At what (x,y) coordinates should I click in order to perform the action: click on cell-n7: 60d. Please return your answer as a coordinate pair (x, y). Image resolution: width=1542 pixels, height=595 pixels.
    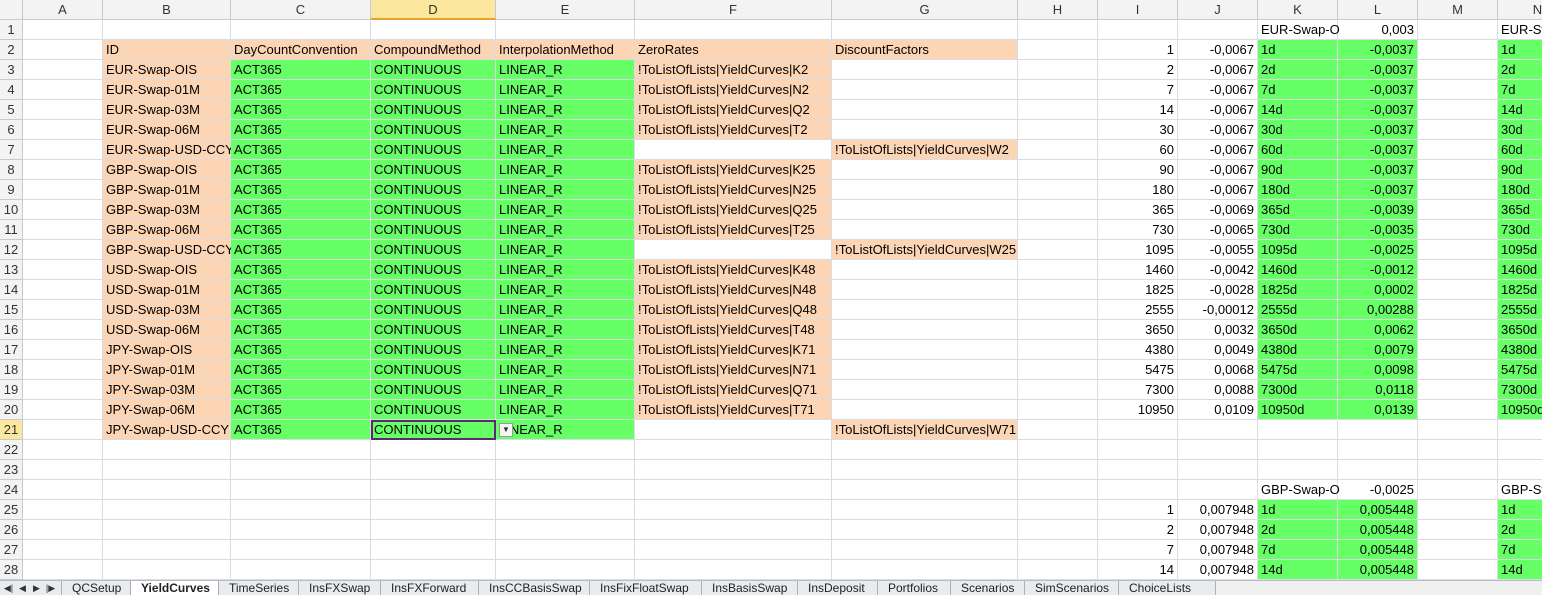
    Looking at the image, I should click on (1520, 150).